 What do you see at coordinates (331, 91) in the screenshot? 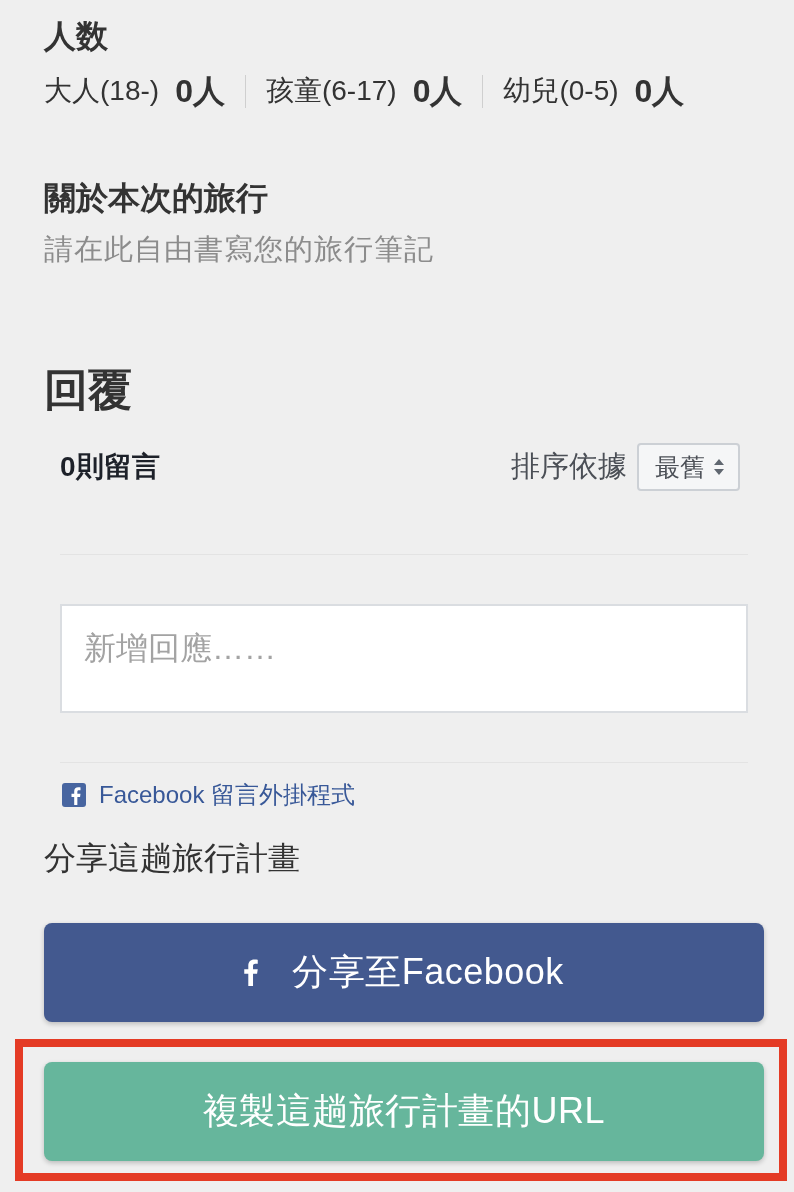
I see `age-group-label: 孩童(6-17)` at bounding box center [331, 91].